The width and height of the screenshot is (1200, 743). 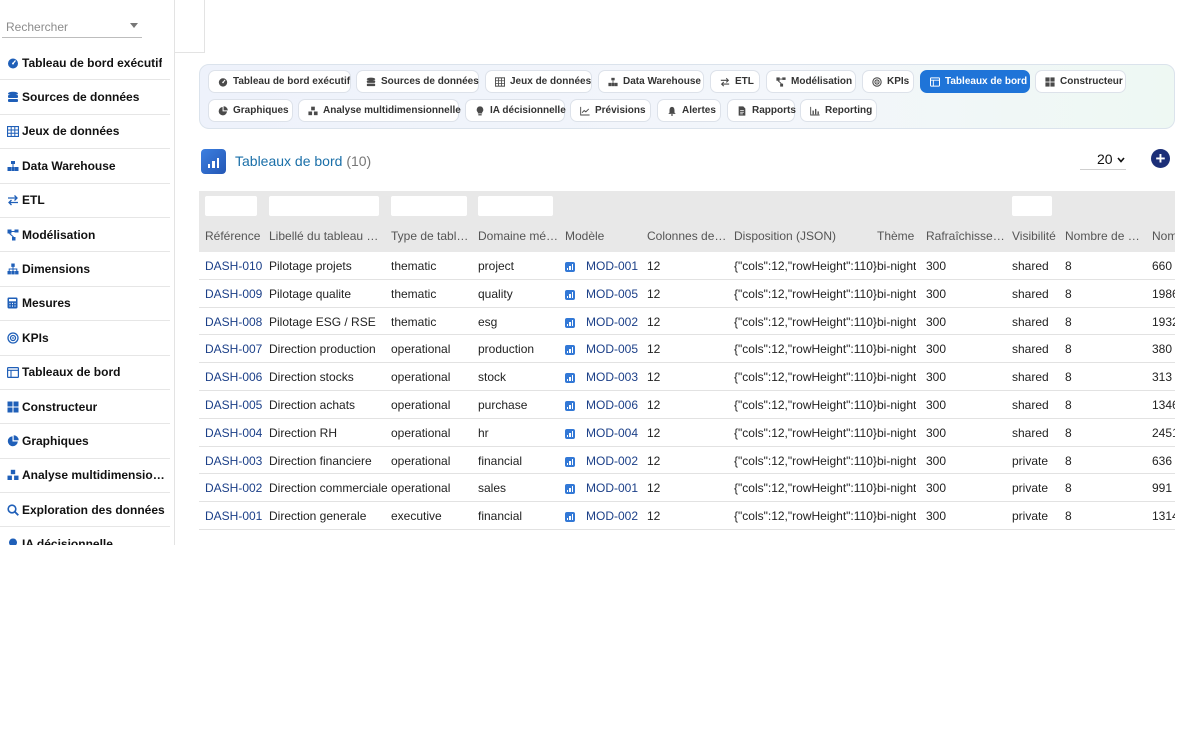 What do you see at coordinates (85, 441) in the screenshot?
I see `sidebar-item-graphiques: Graphiques` at bounding box center [85, 441].